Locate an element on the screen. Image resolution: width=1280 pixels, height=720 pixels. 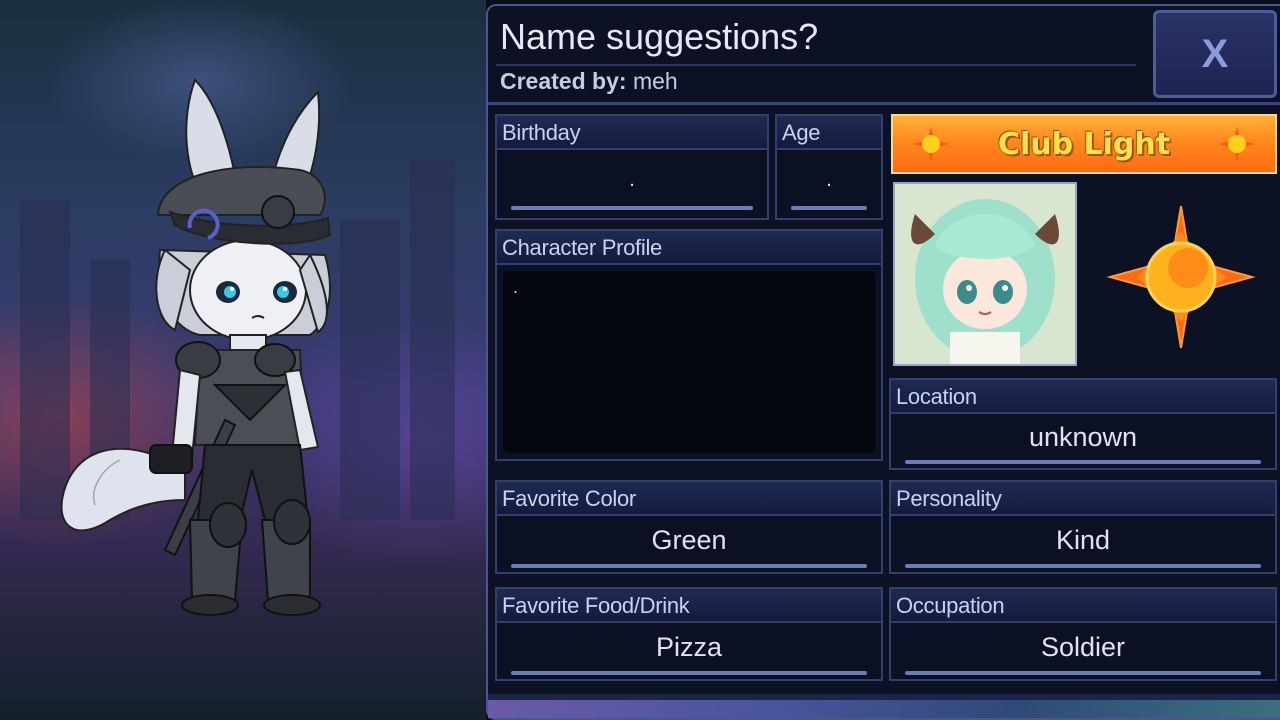
club-name: Club Light is located at coordinates (1084, 144).